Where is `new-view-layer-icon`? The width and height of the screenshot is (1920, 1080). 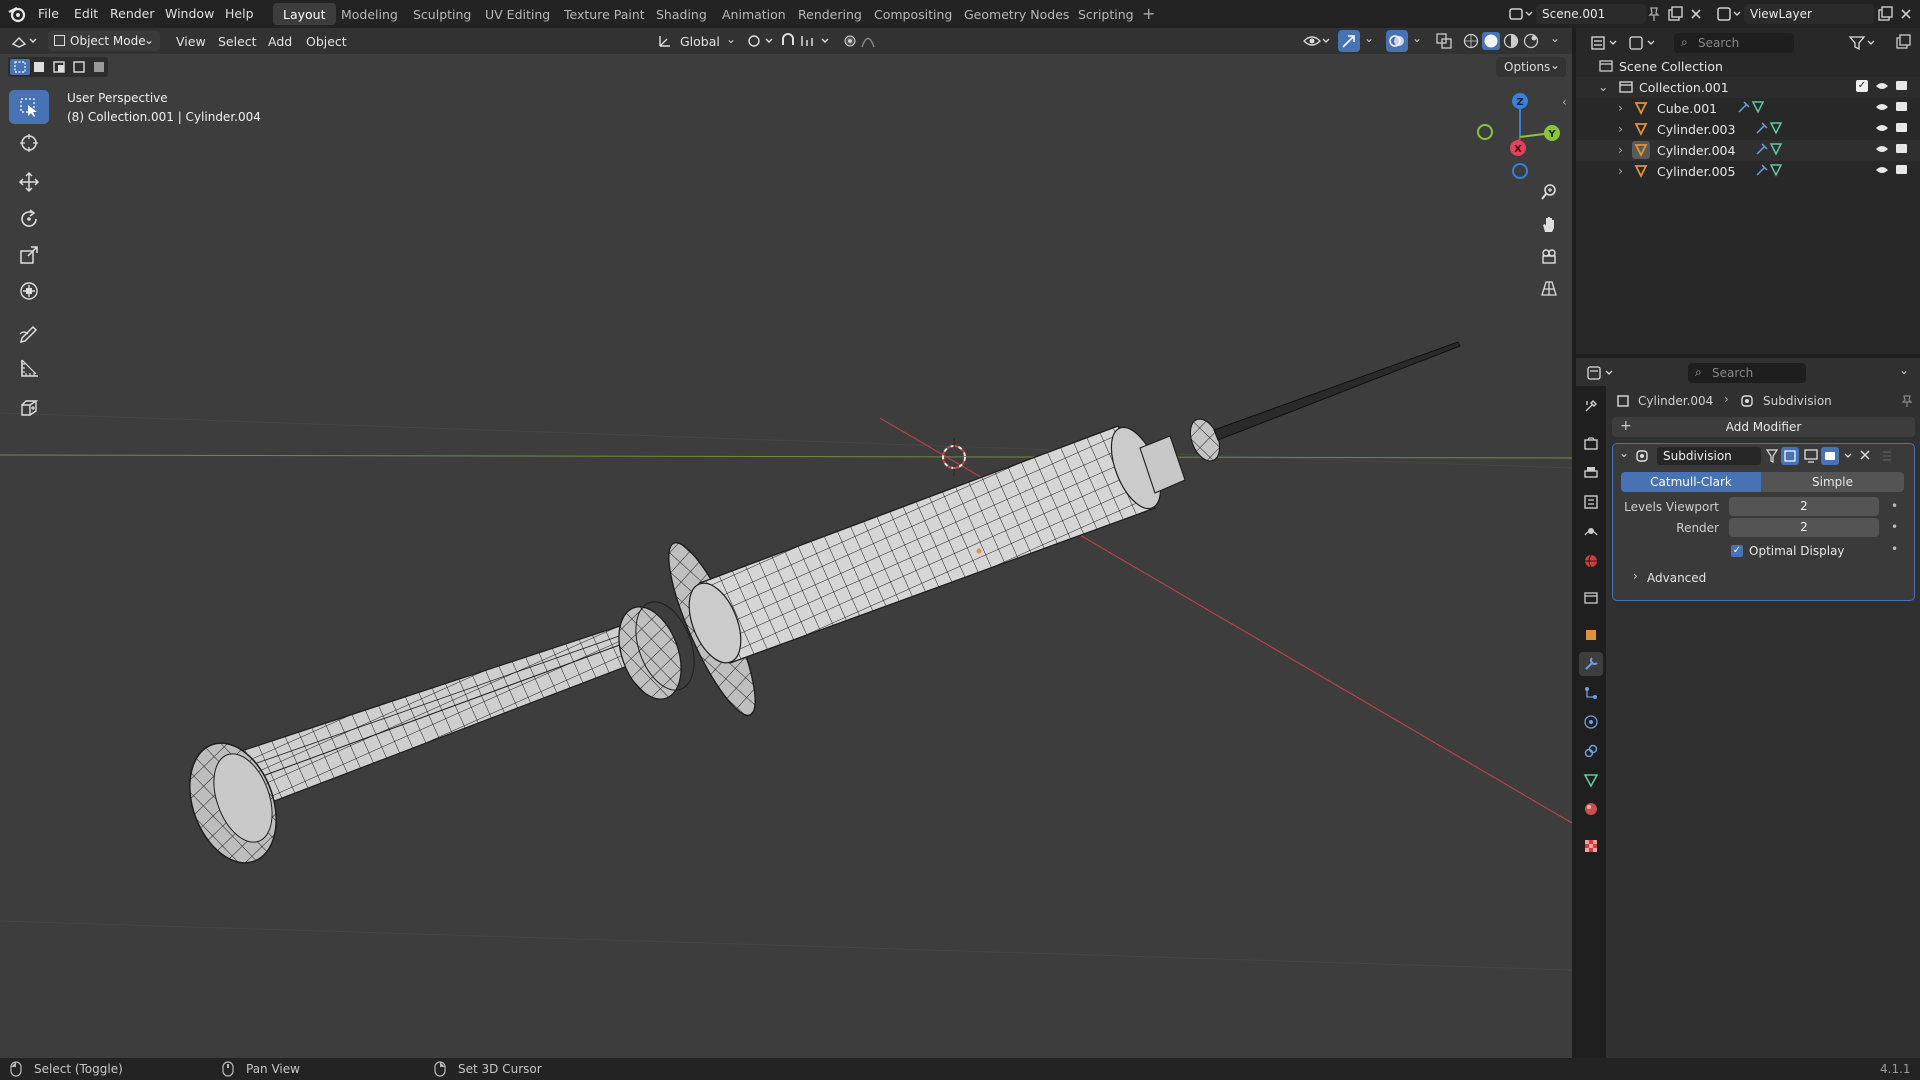
new-view-layer-icon is located at coordinates (1885, 14).